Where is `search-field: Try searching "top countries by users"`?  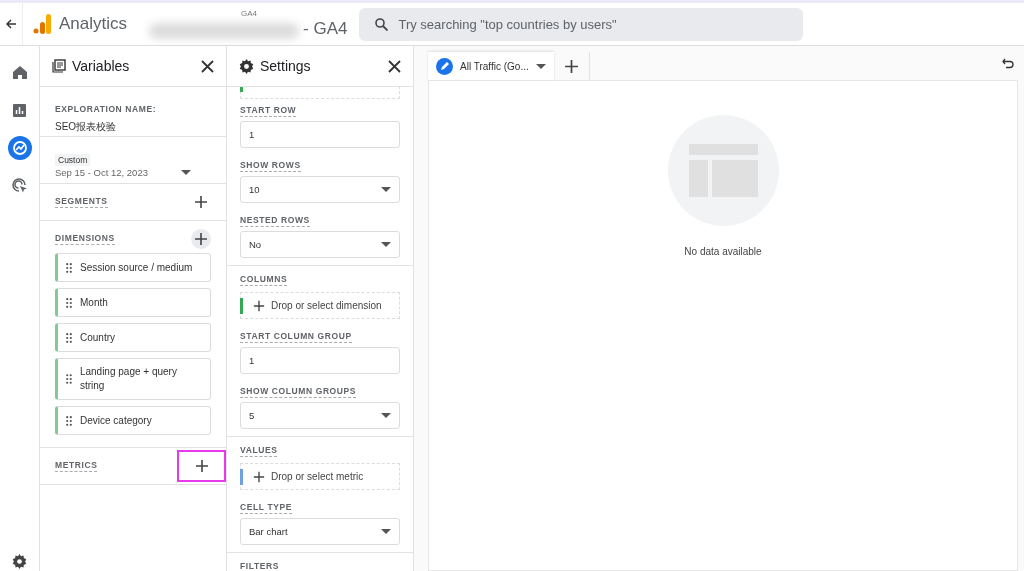 search-field: Try searching "top countries by users" is located at coordinates (581, 24).